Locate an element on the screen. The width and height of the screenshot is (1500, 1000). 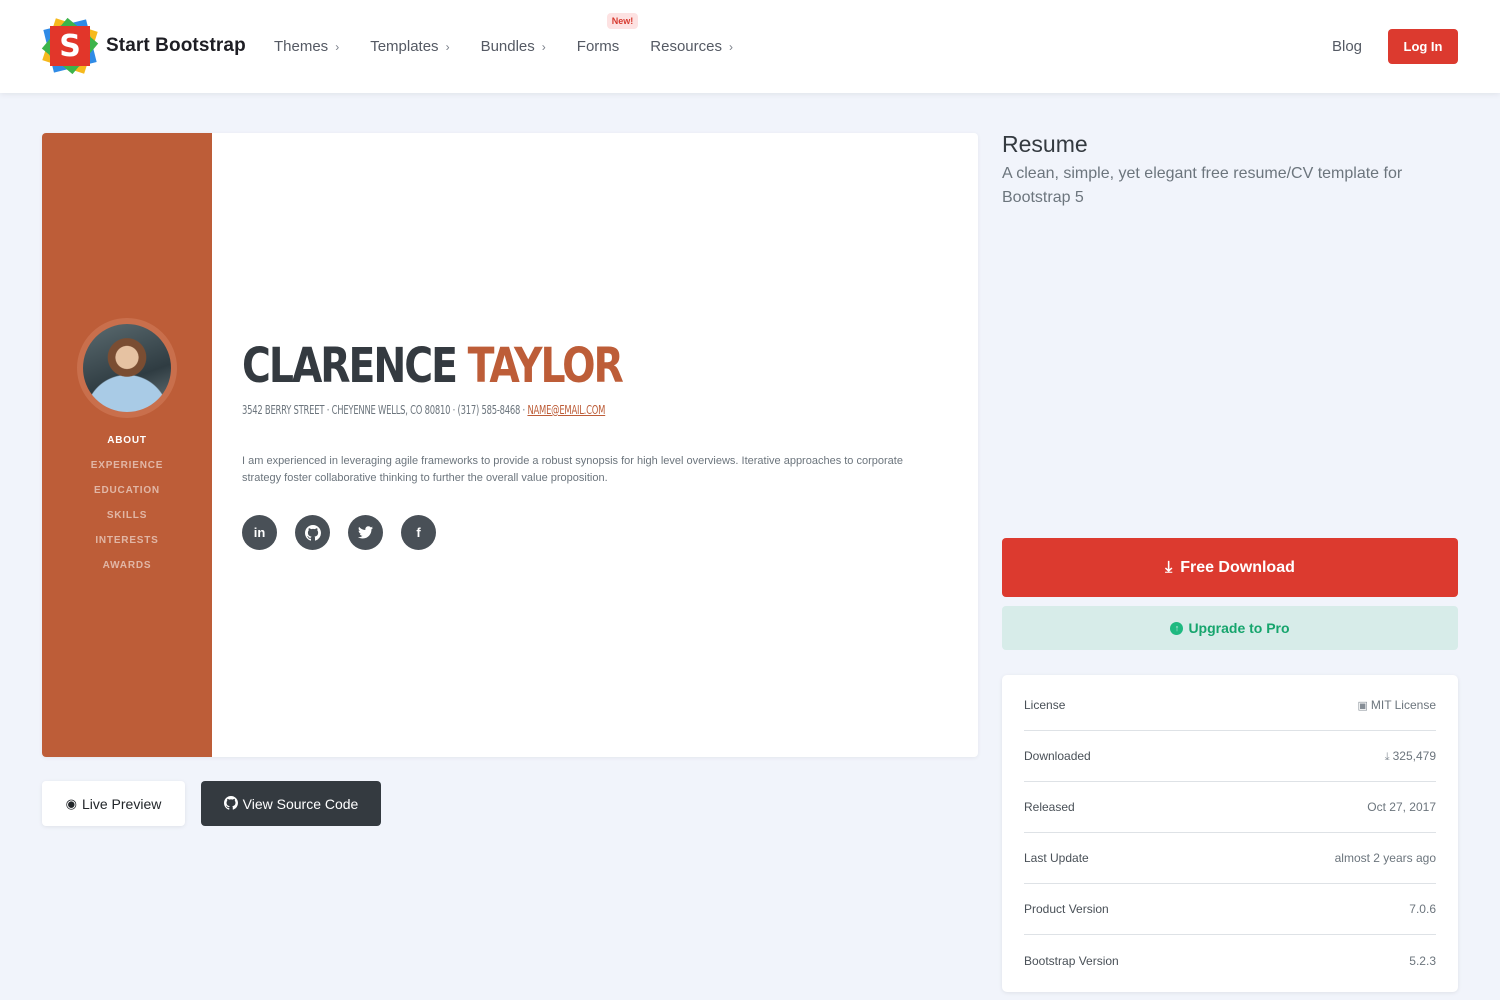
info-row-downloaded: Downloaded ⤓ 325,479 is located at coordinates (1230, 756).